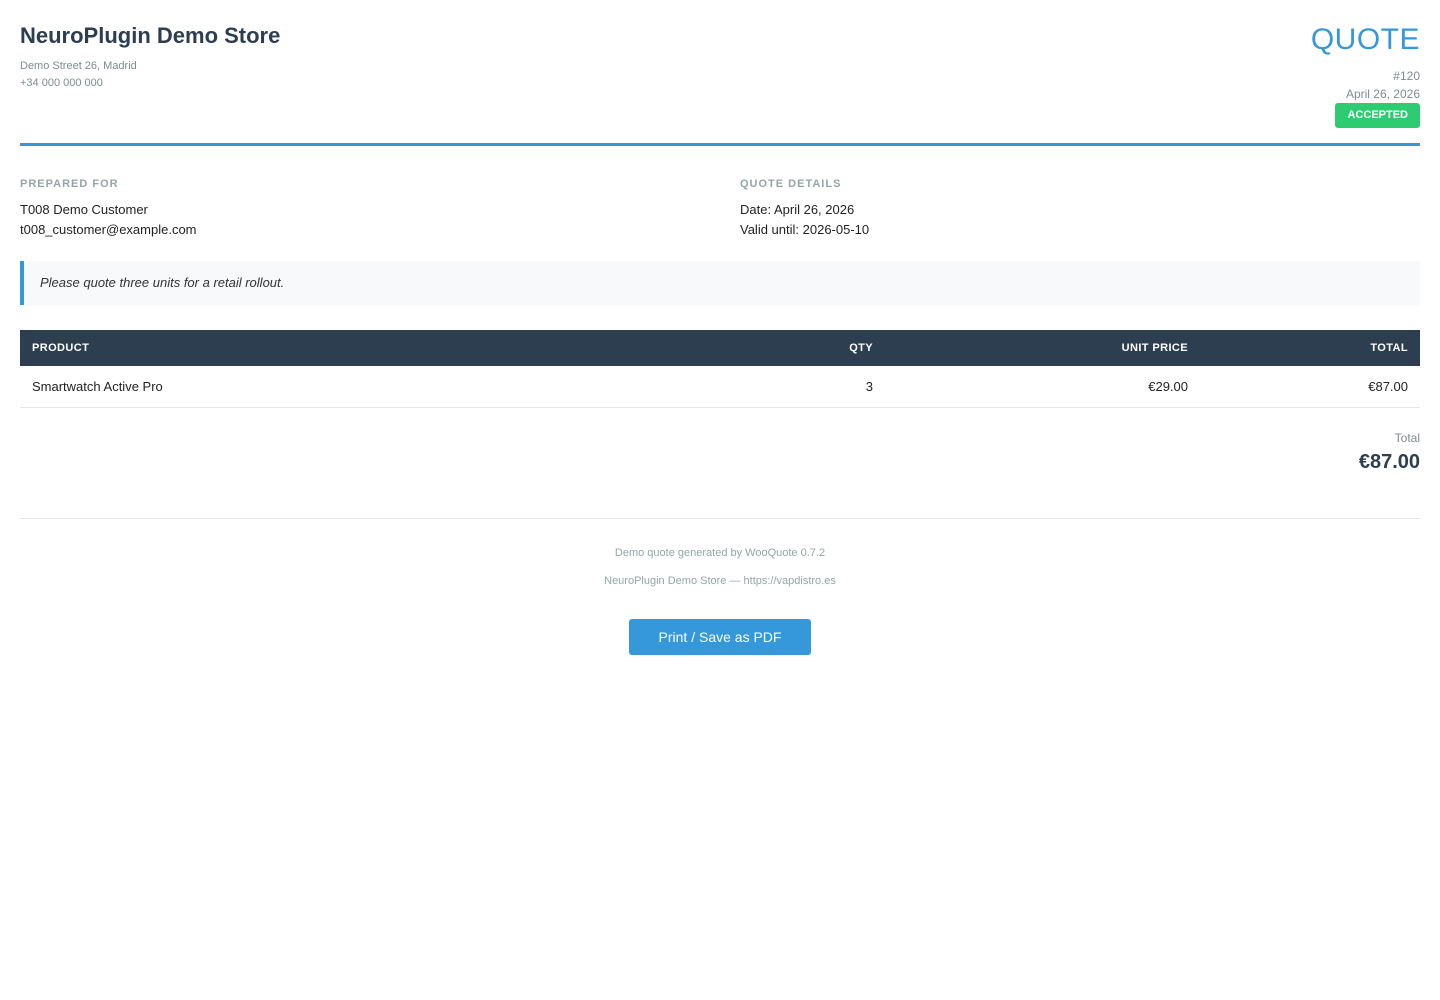 The height and width of the screenshot is (1000, 1440). I want to click on customer-email: t008_customer@example.com, so click(108, 229).